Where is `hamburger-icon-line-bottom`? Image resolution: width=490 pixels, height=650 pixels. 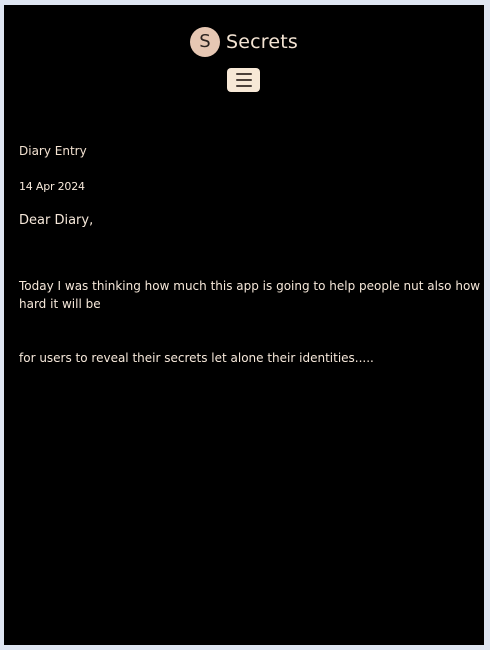
hamburger-icon-line-bottom is located at coordinates (243, 86).